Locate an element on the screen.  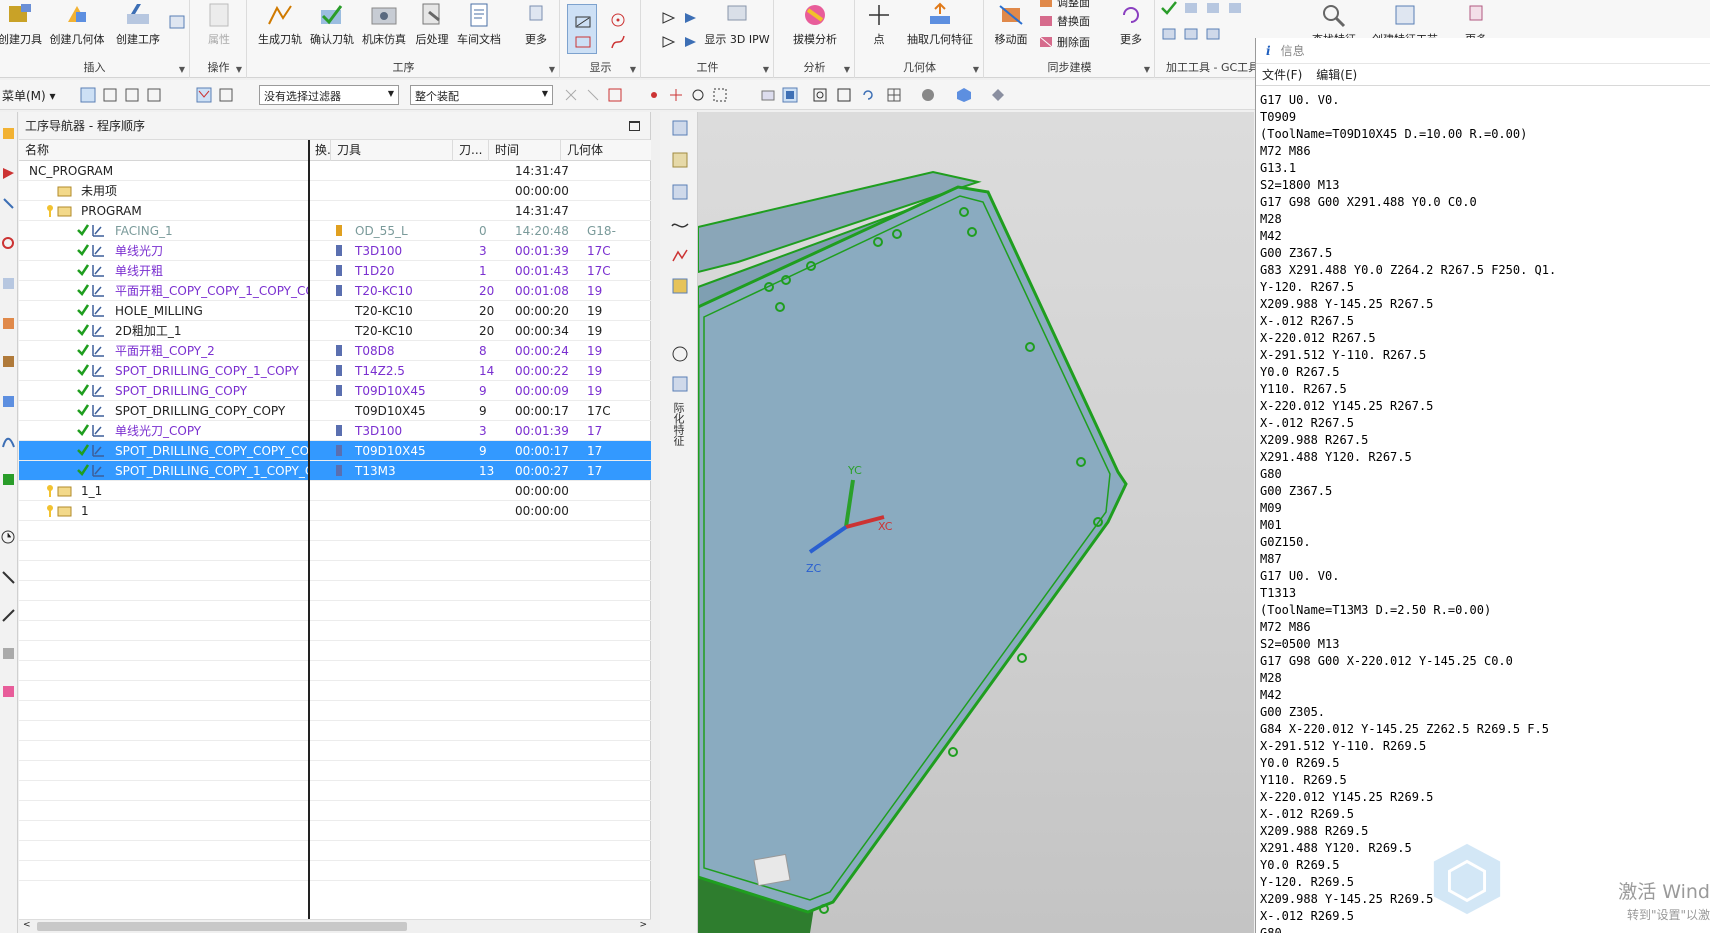
side-tool-6-icon is located at coordinates (680, 286).